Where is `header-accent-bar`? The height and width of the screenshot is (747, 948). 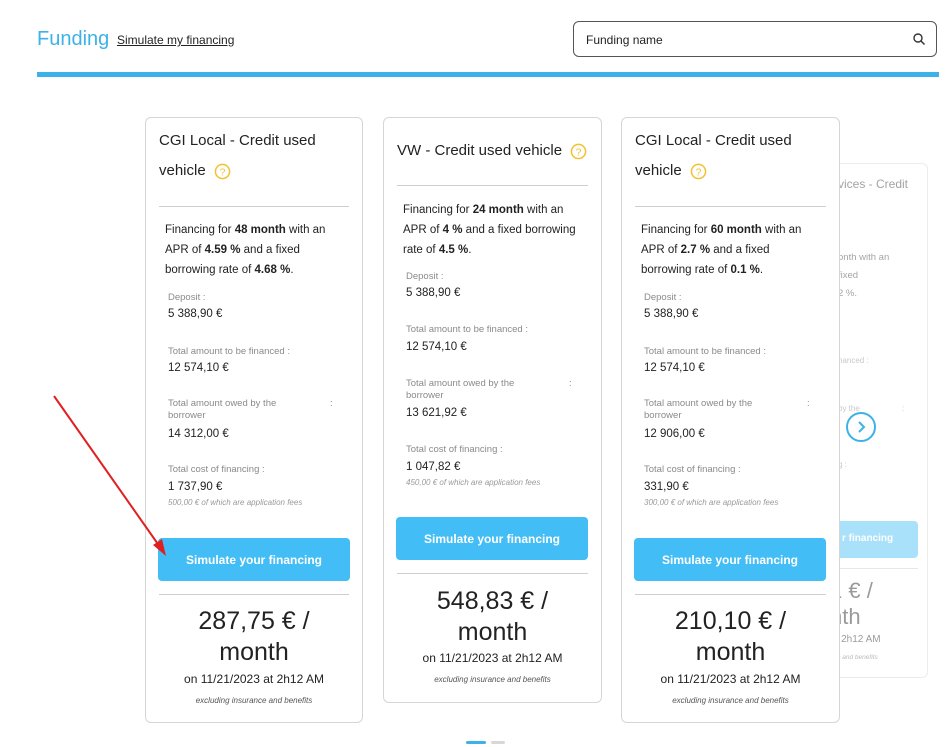
header-accent-bar is located at coordinates (488, 74).